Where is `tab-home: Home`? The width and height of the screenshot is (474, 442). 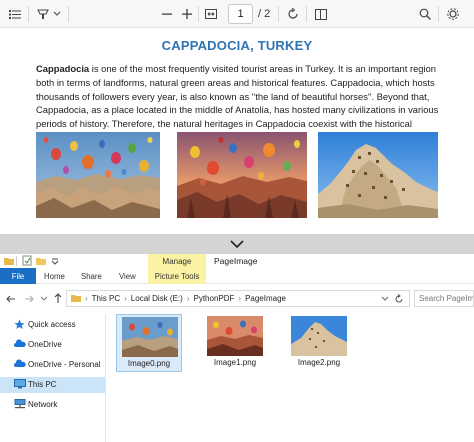
tab-home: Home is located at coordinates (54, 276).